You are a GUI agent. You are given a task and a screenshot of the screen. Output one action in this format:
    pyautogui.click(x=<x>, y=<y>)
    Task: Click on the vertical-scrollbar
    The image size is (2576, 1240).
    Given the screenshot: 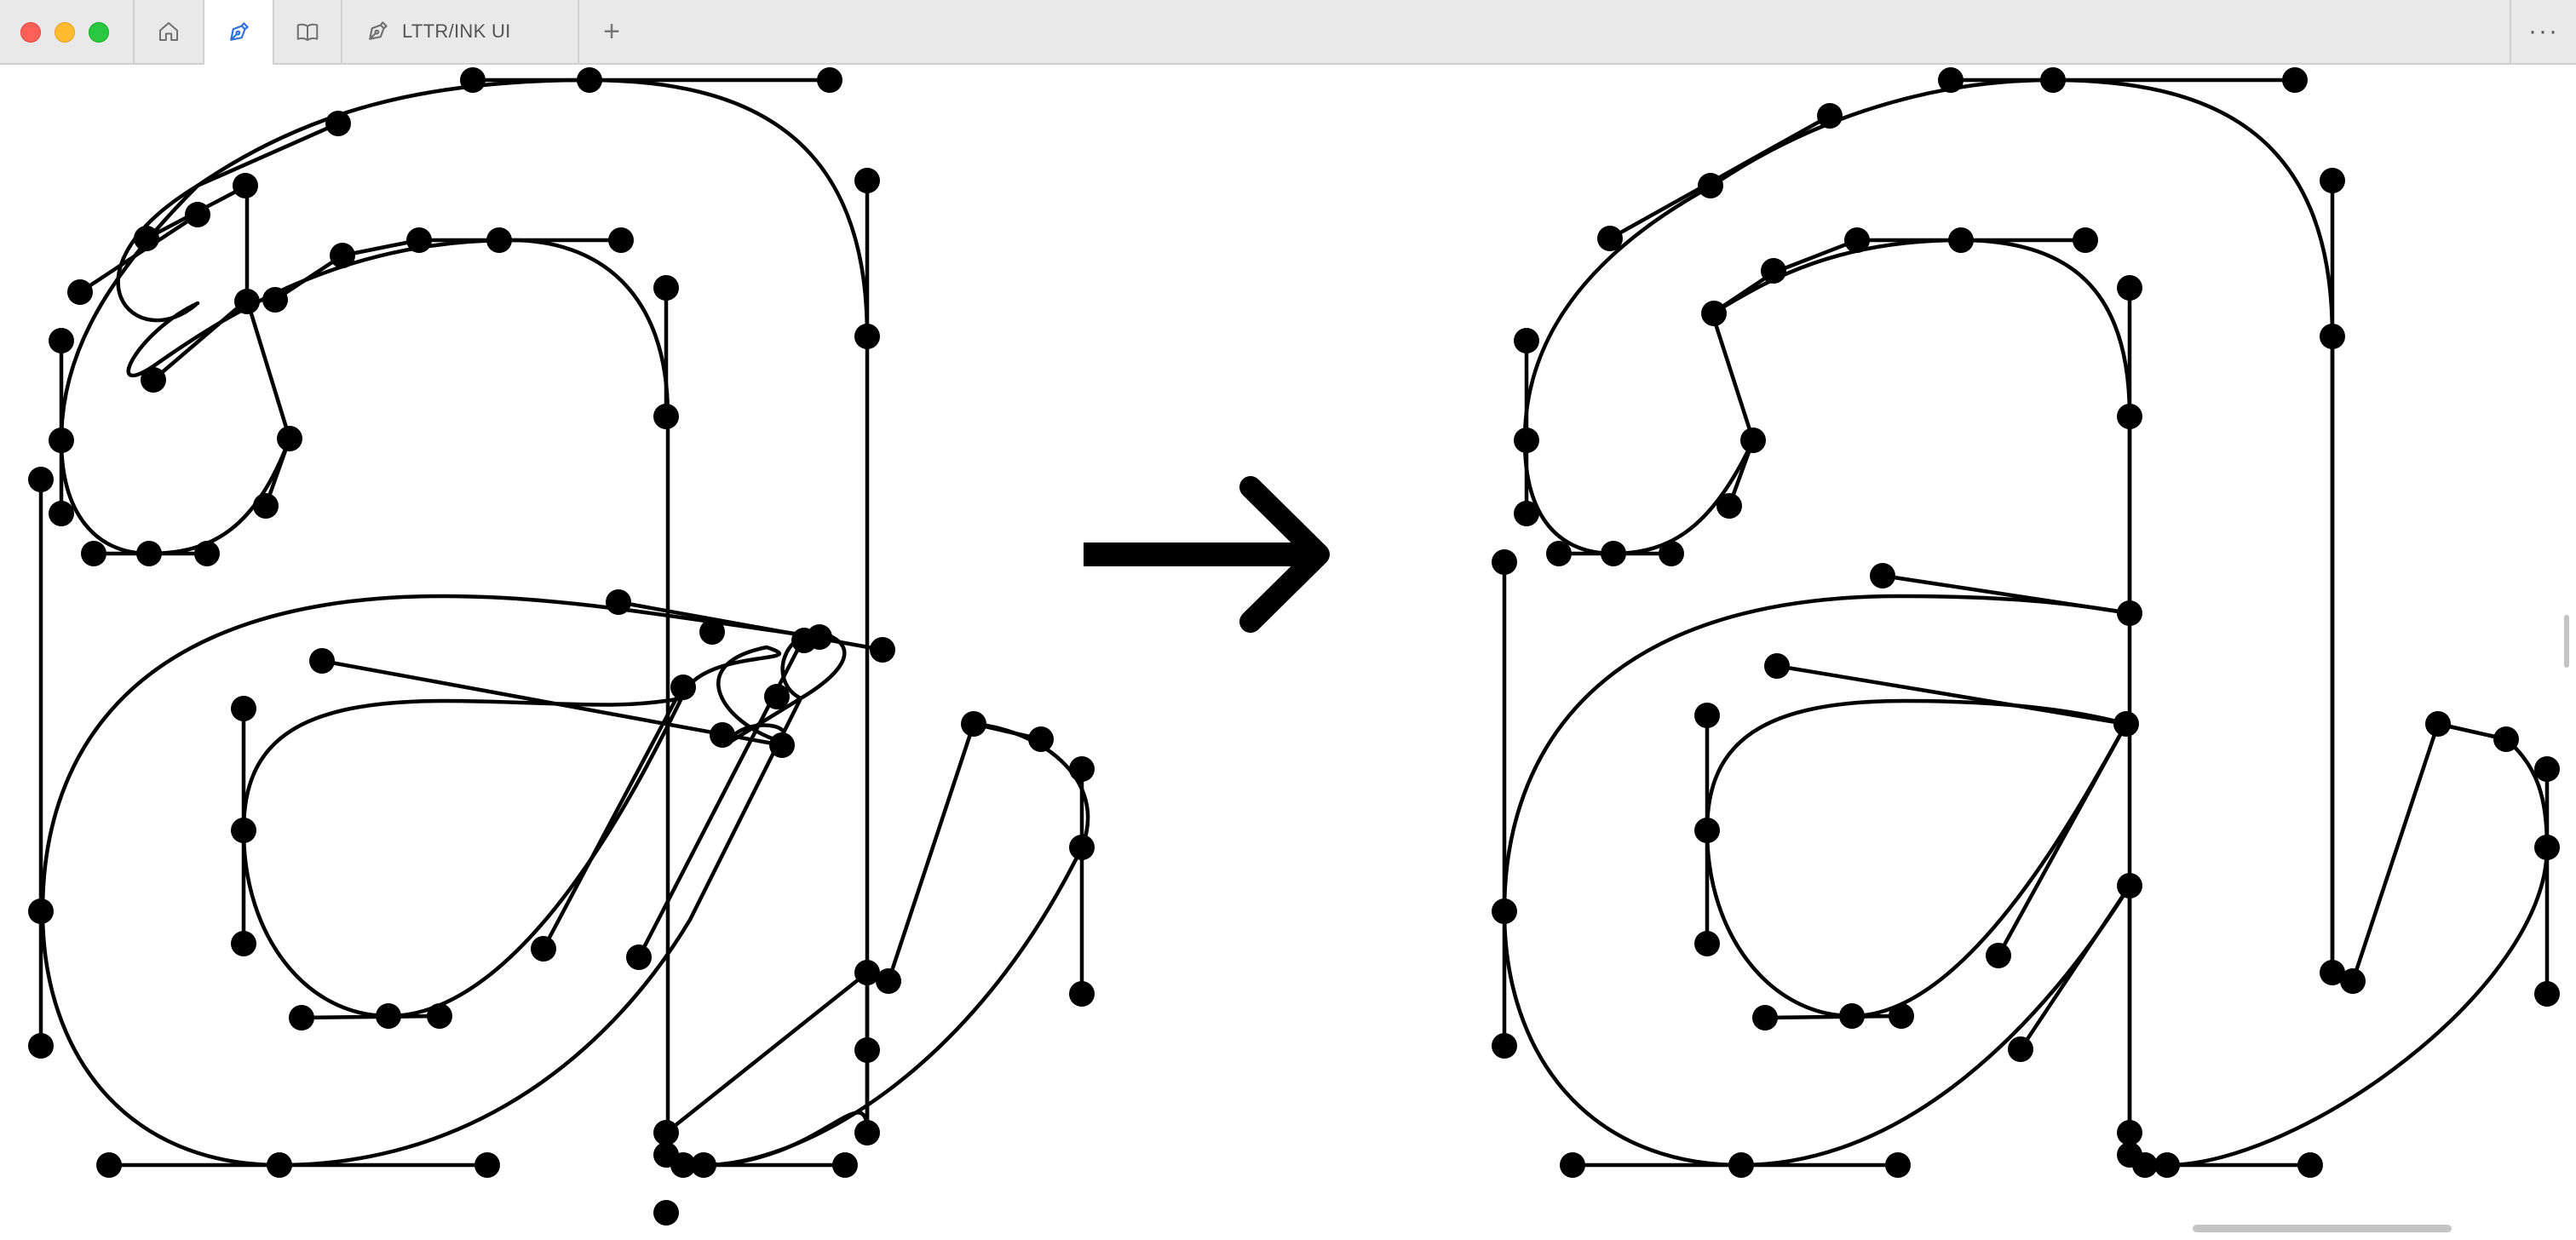 What is the action you would take?
    pyautogui.click(x=2567, y=641)
    